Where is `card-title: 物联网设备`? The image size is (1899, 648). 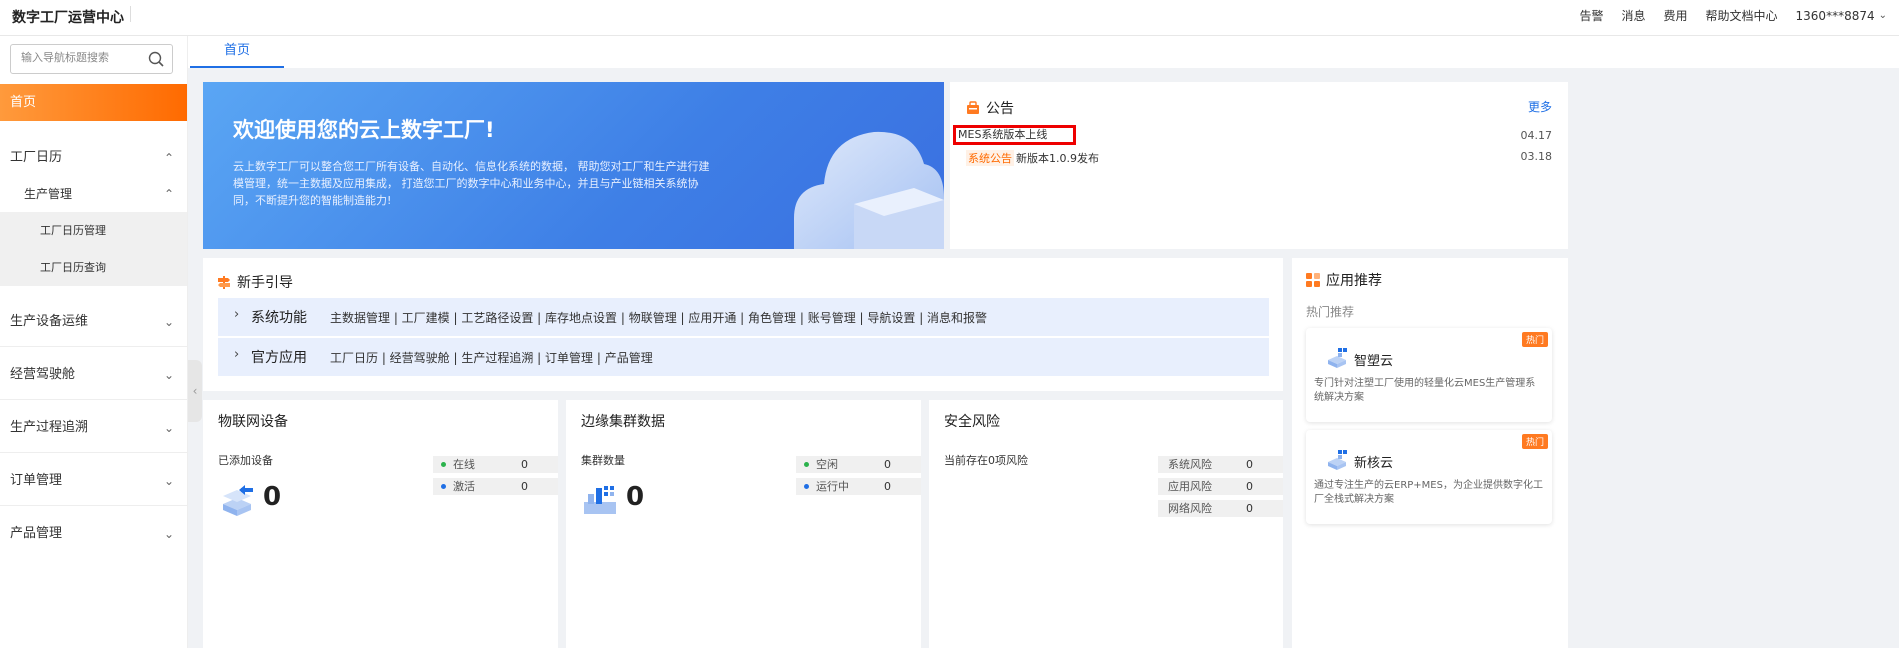 card-title: 物联网设备 is located at coordinates (253, 422).